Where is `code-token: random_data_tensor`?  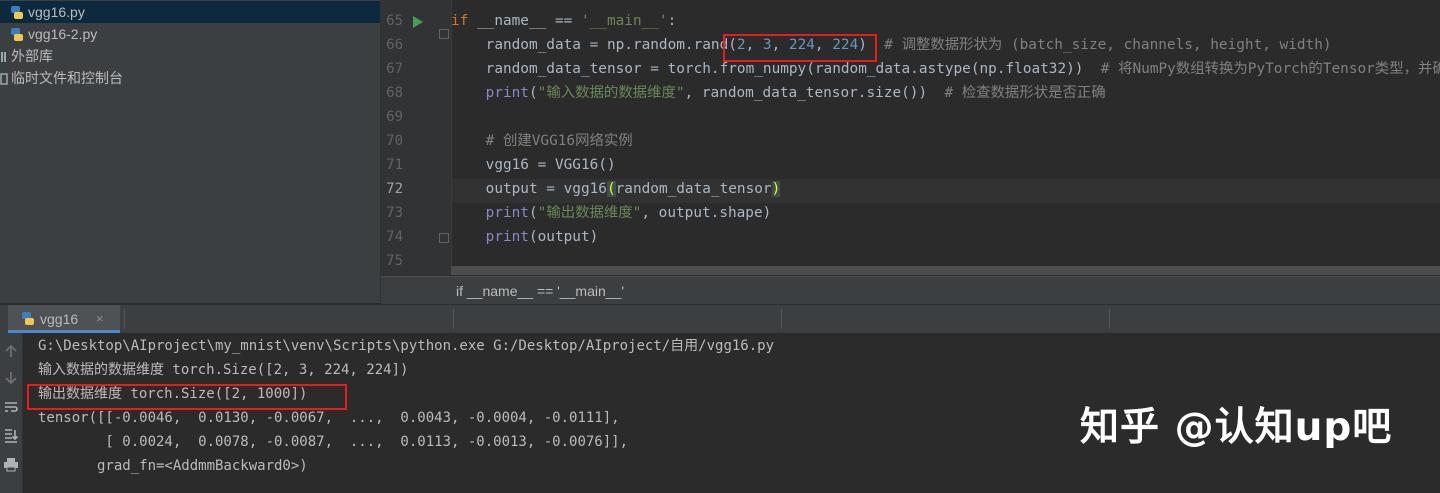
code-token: random_data_tensor is located at coordinates (693, 189).